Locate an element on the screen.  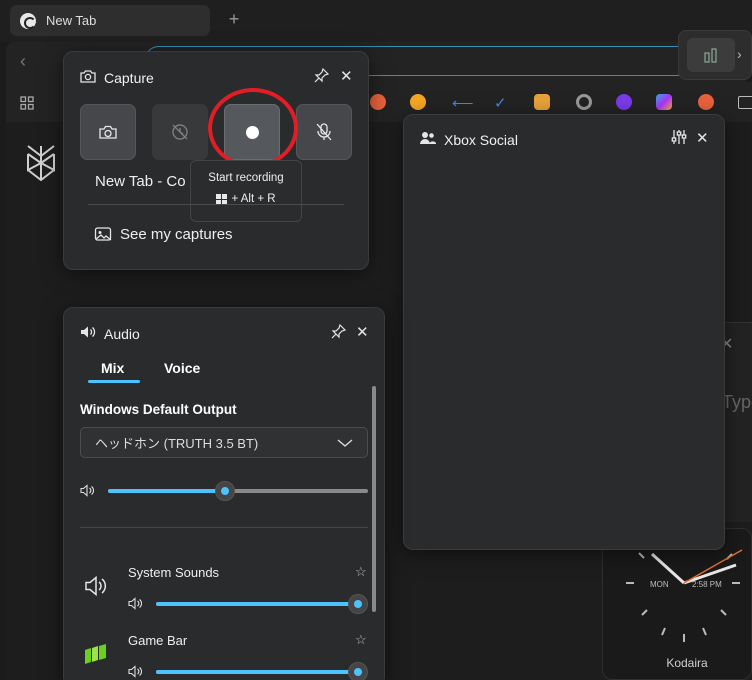
bookmark-arrow-icon: ⟵ is located at coordinates (463, 103).